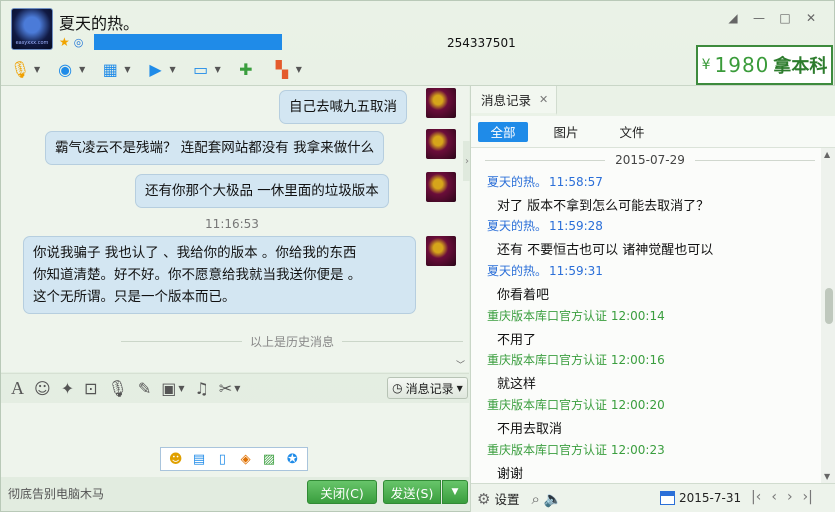  I want to click on scrollbar-thumb, so click(829, 306).